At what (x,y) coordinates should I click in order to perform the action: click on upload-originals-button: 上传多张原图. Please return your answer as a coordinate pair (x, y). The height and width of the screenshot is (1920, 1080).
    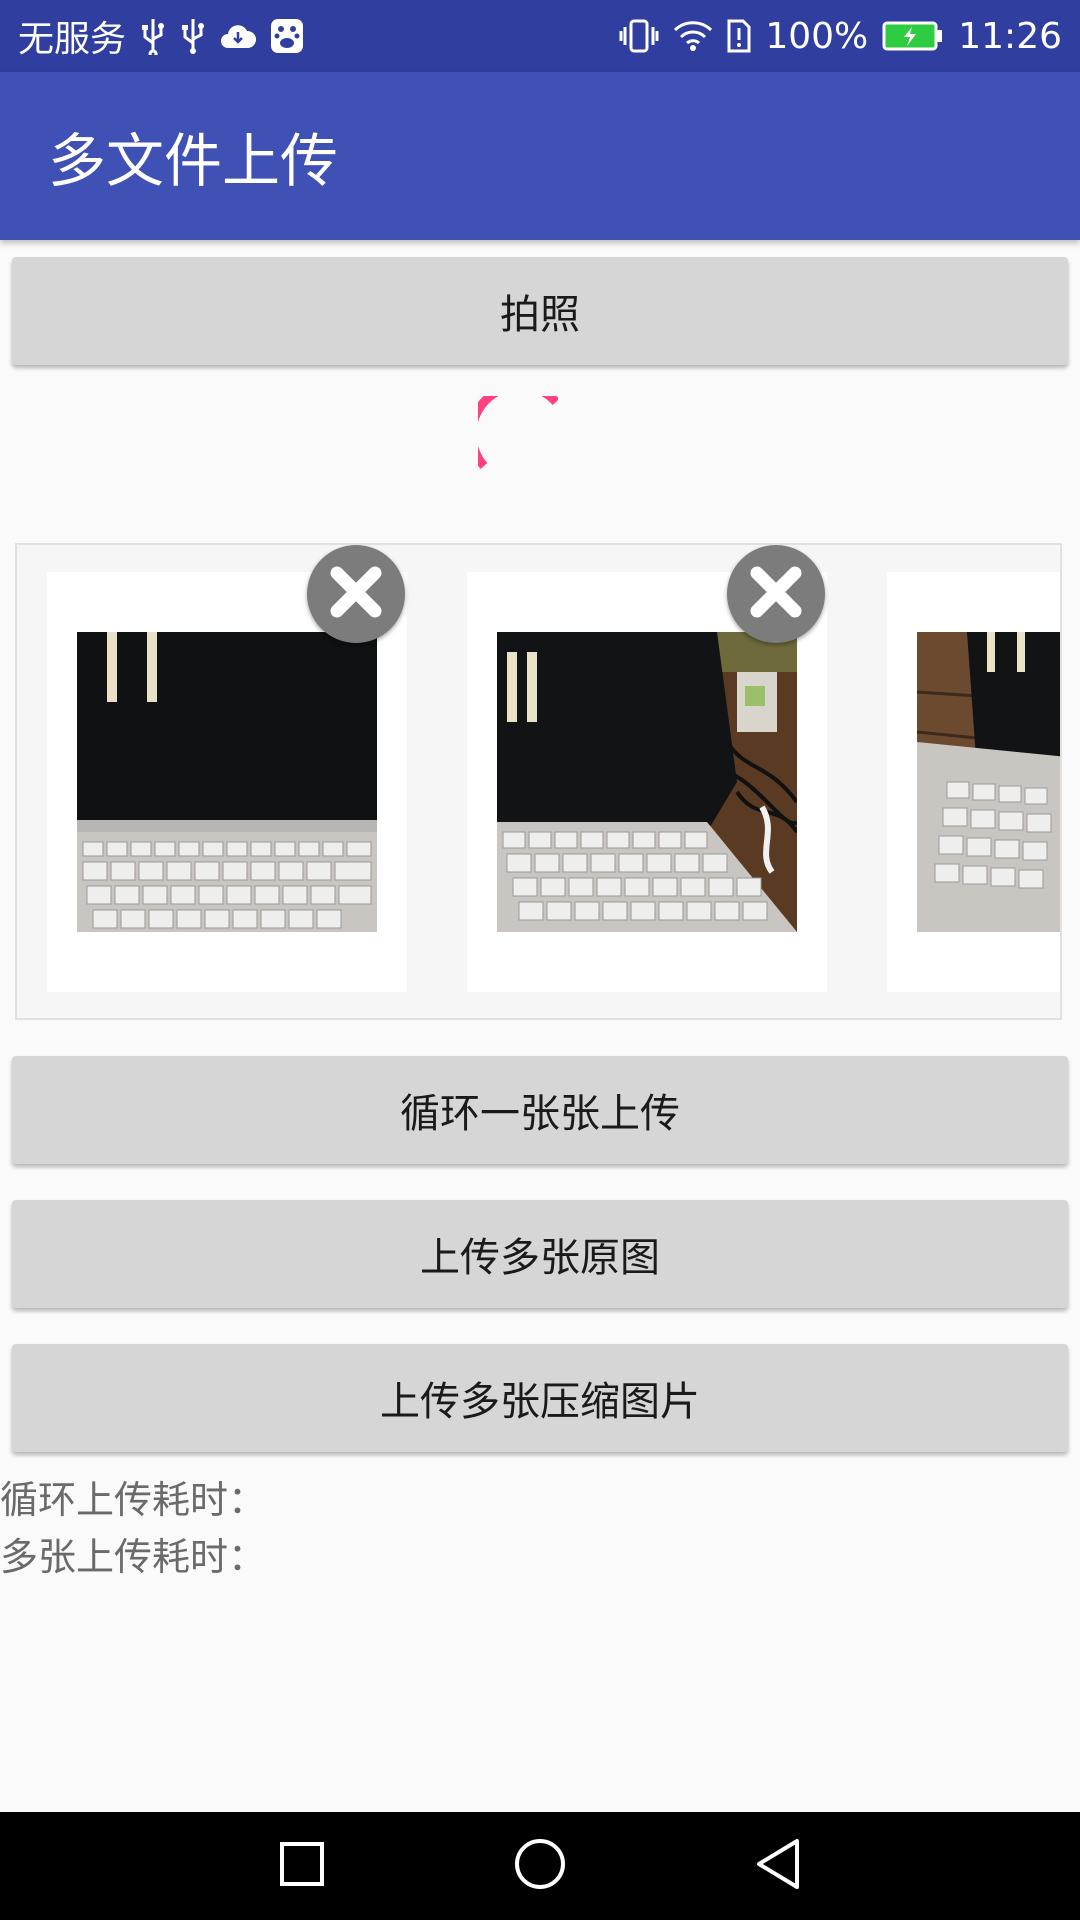
    Looking at the image, I should click on (540, 1254).